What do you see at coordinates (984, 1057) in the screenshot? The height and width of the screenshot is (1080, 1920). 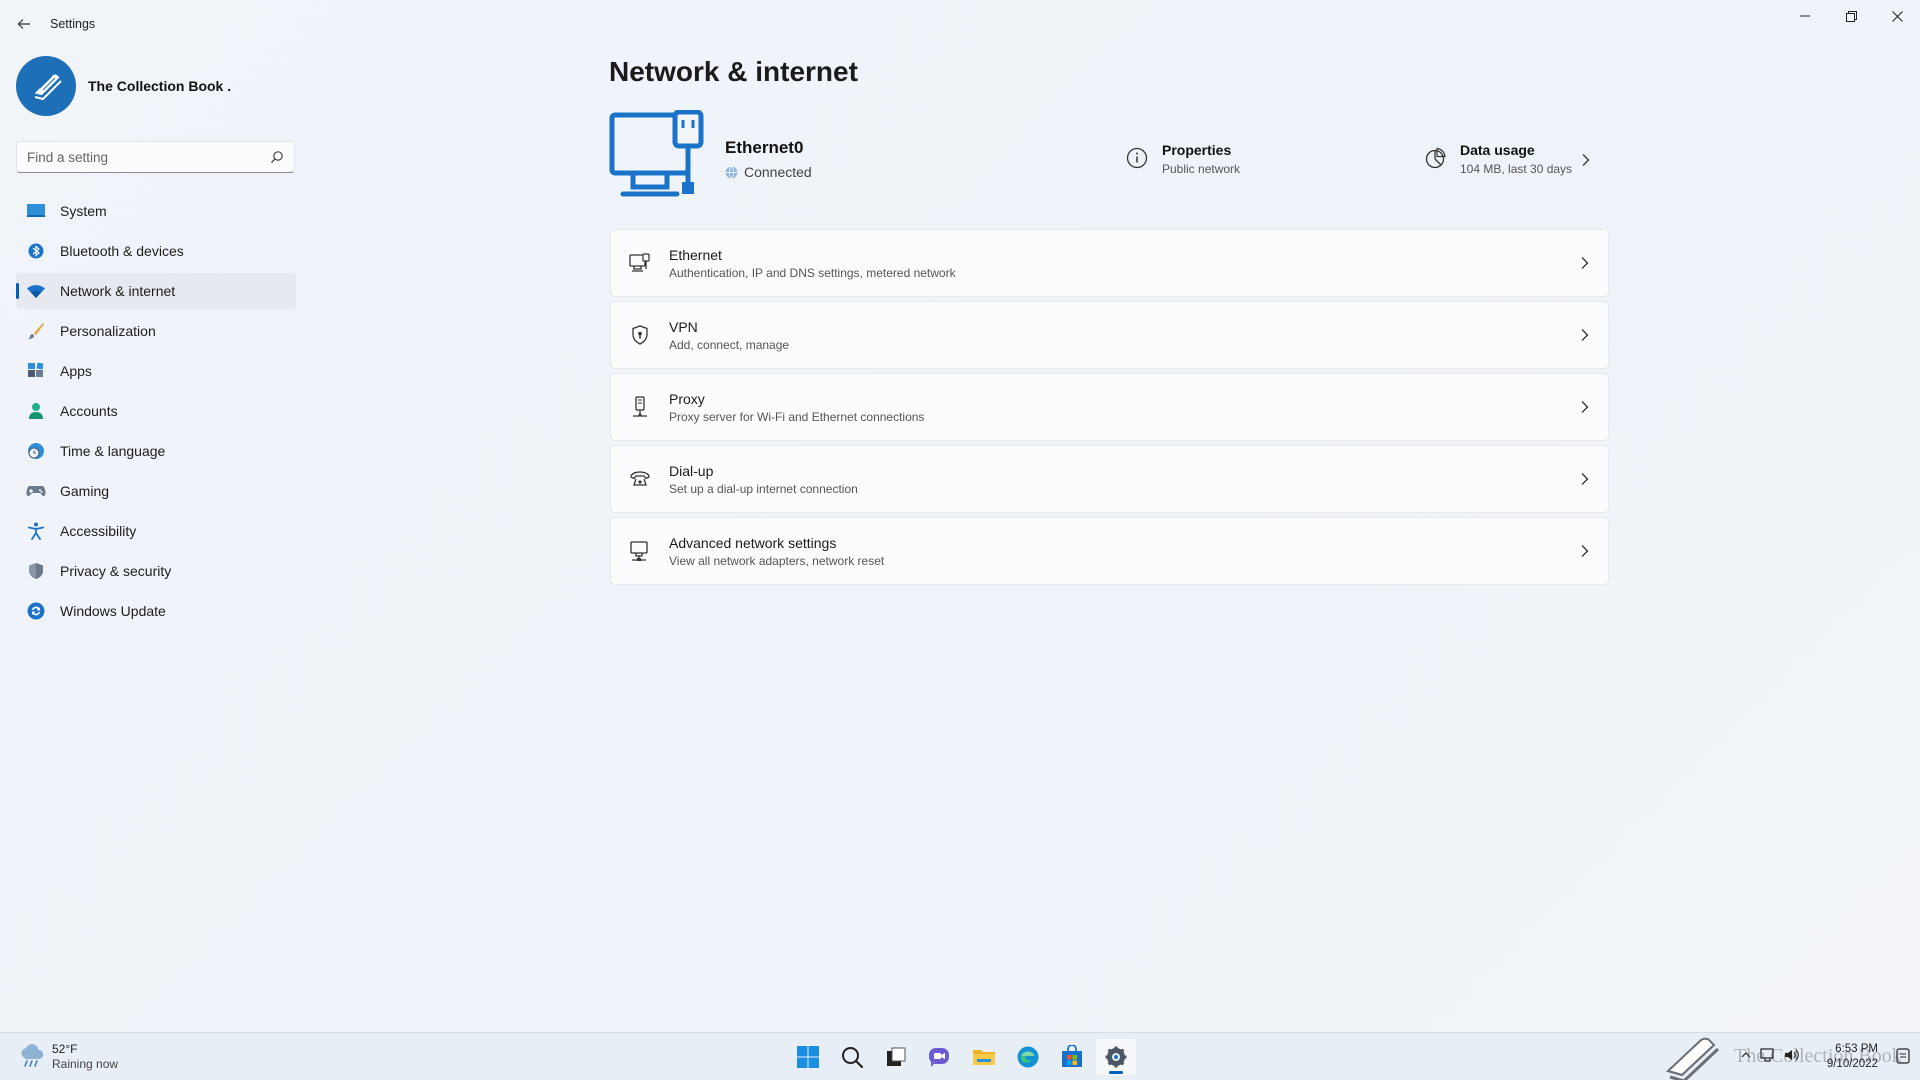 I see `file-explorer-button` at bounding box center [984, 1057].